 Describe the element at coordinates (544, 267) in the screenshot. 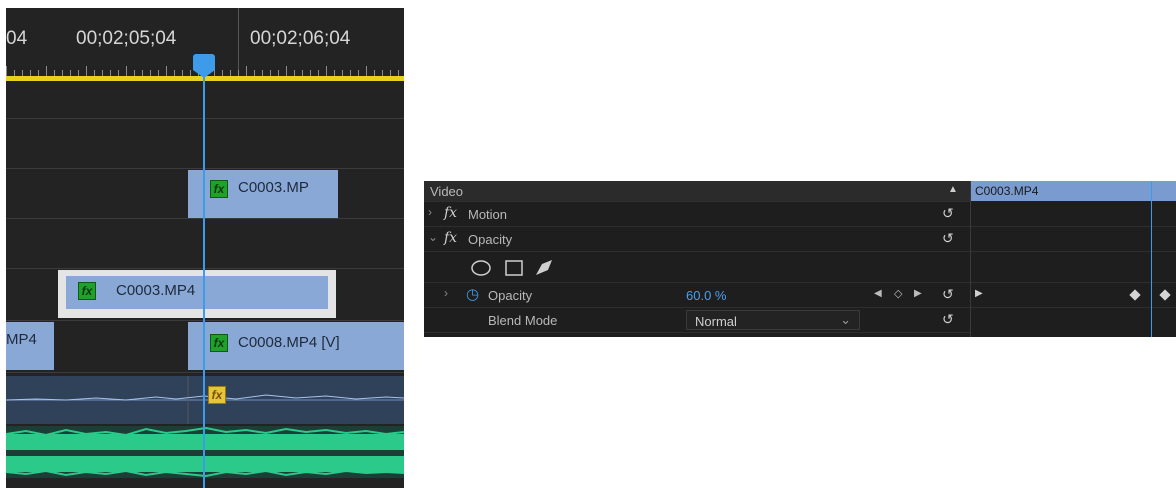

I see `pen-mask-icon` at that location.